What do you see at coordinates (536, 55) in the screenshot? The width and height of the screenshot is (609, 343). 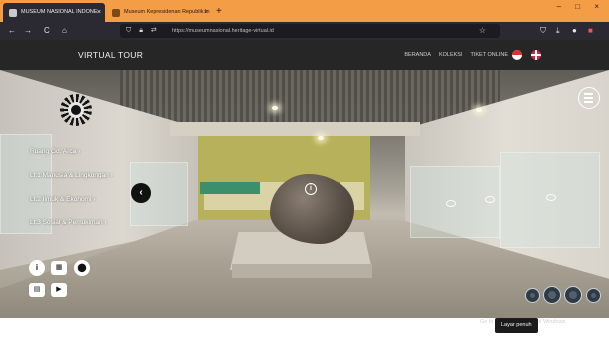 I see `english-flag-icon` at bounding box center [536, 55].